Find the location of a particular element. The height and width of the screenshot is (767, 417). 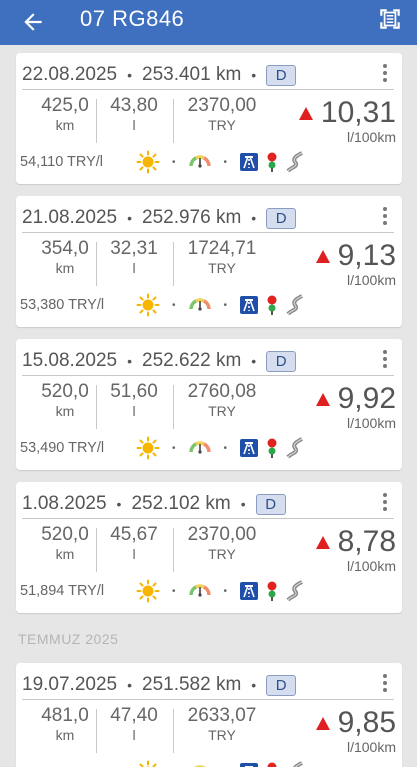

cost-value: 2370,00 is located at coordinates (222, 105).